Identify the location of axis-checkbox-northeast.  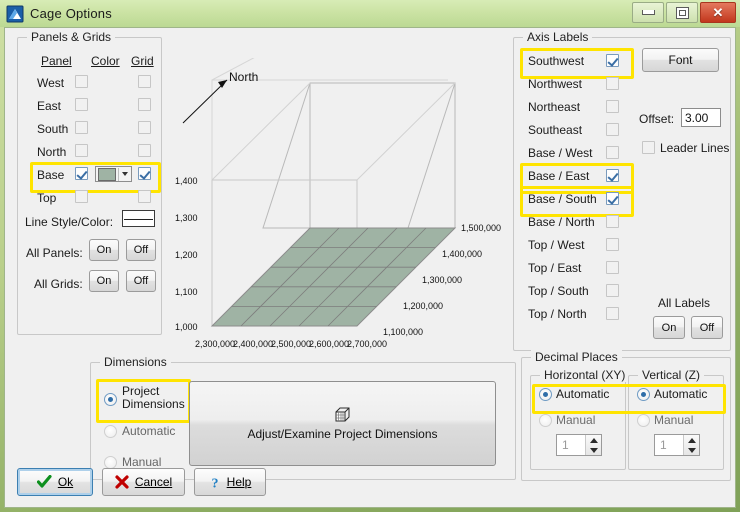
(612, 106).